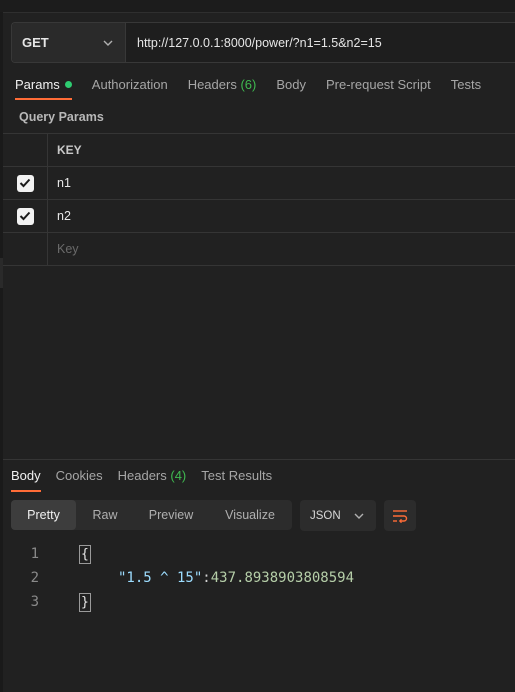 This screenshot has height=692, width=515. What do you see at coordinates (250, 515) in the screenshot?
I see `visualize-button: Visualize` at bounding box center [250, 515].